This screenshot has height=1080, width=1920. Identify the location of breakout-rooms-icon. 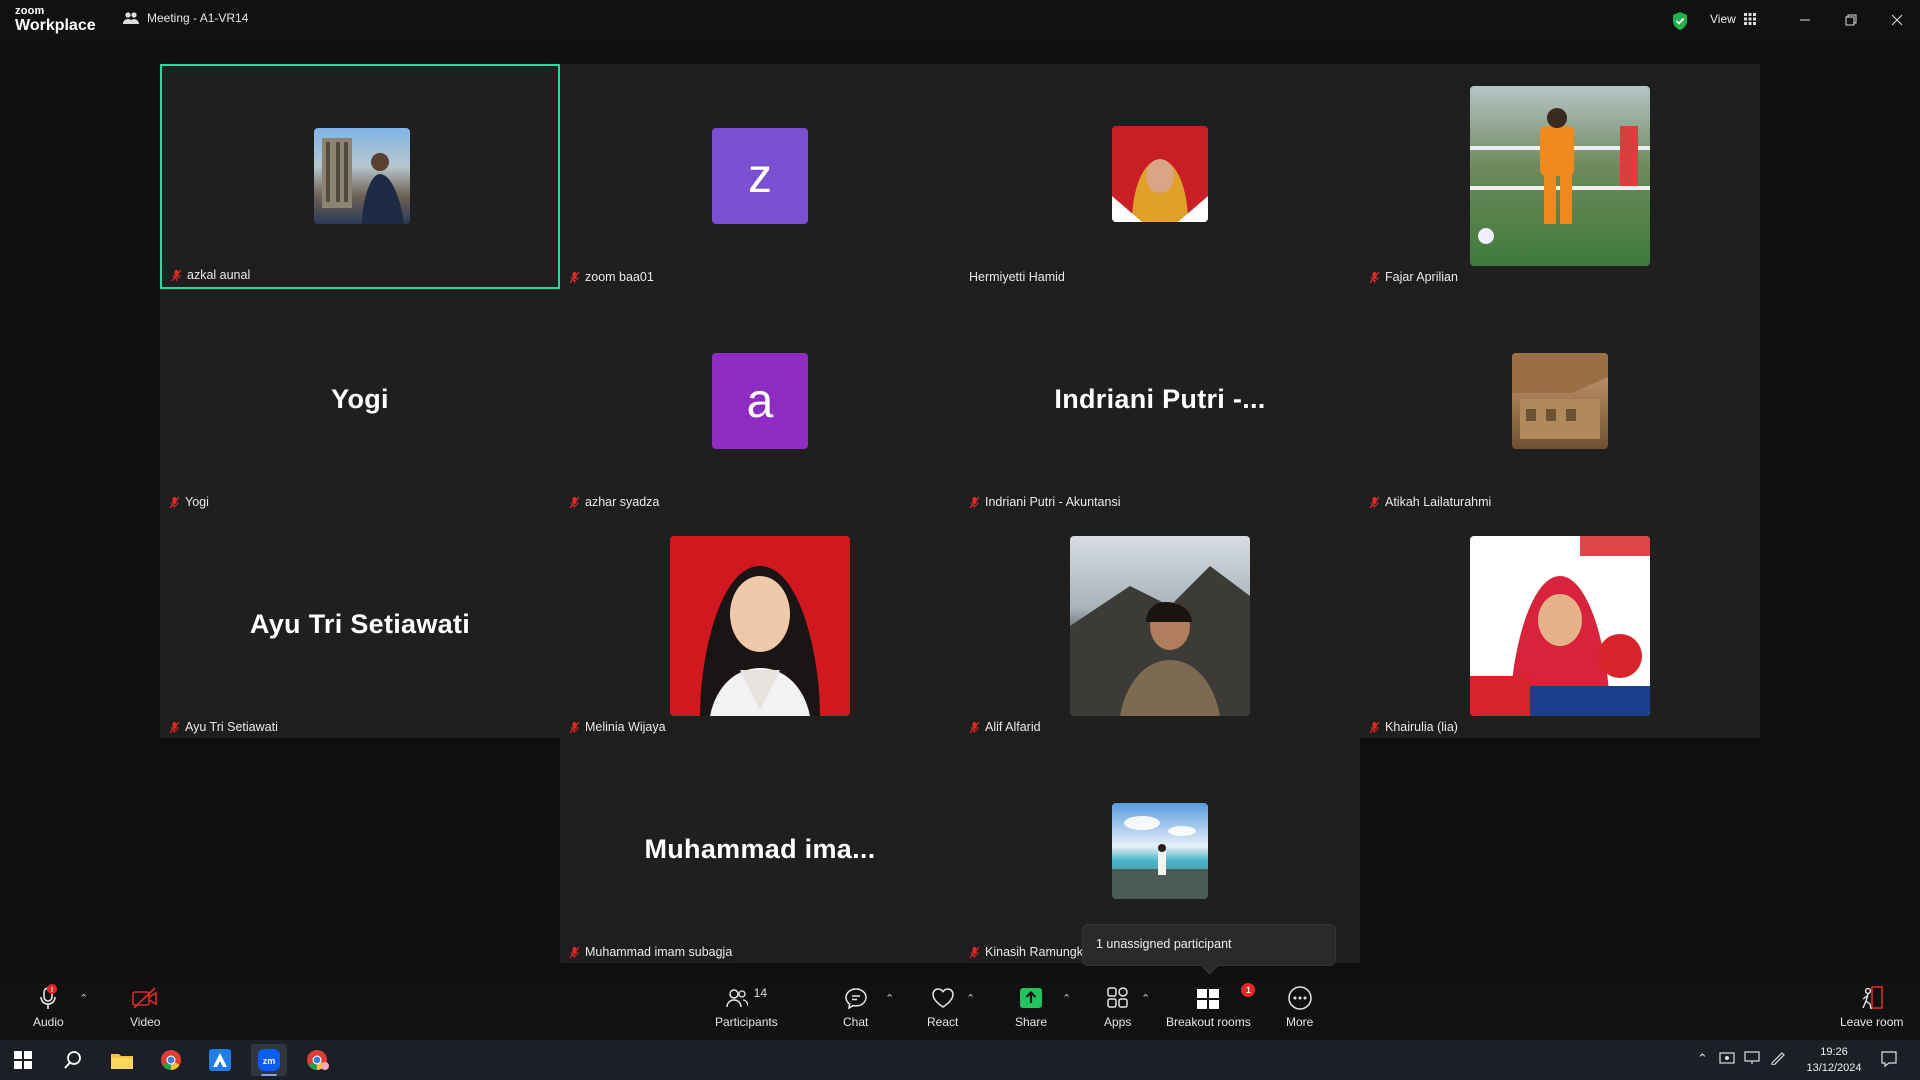
(1208, 999).